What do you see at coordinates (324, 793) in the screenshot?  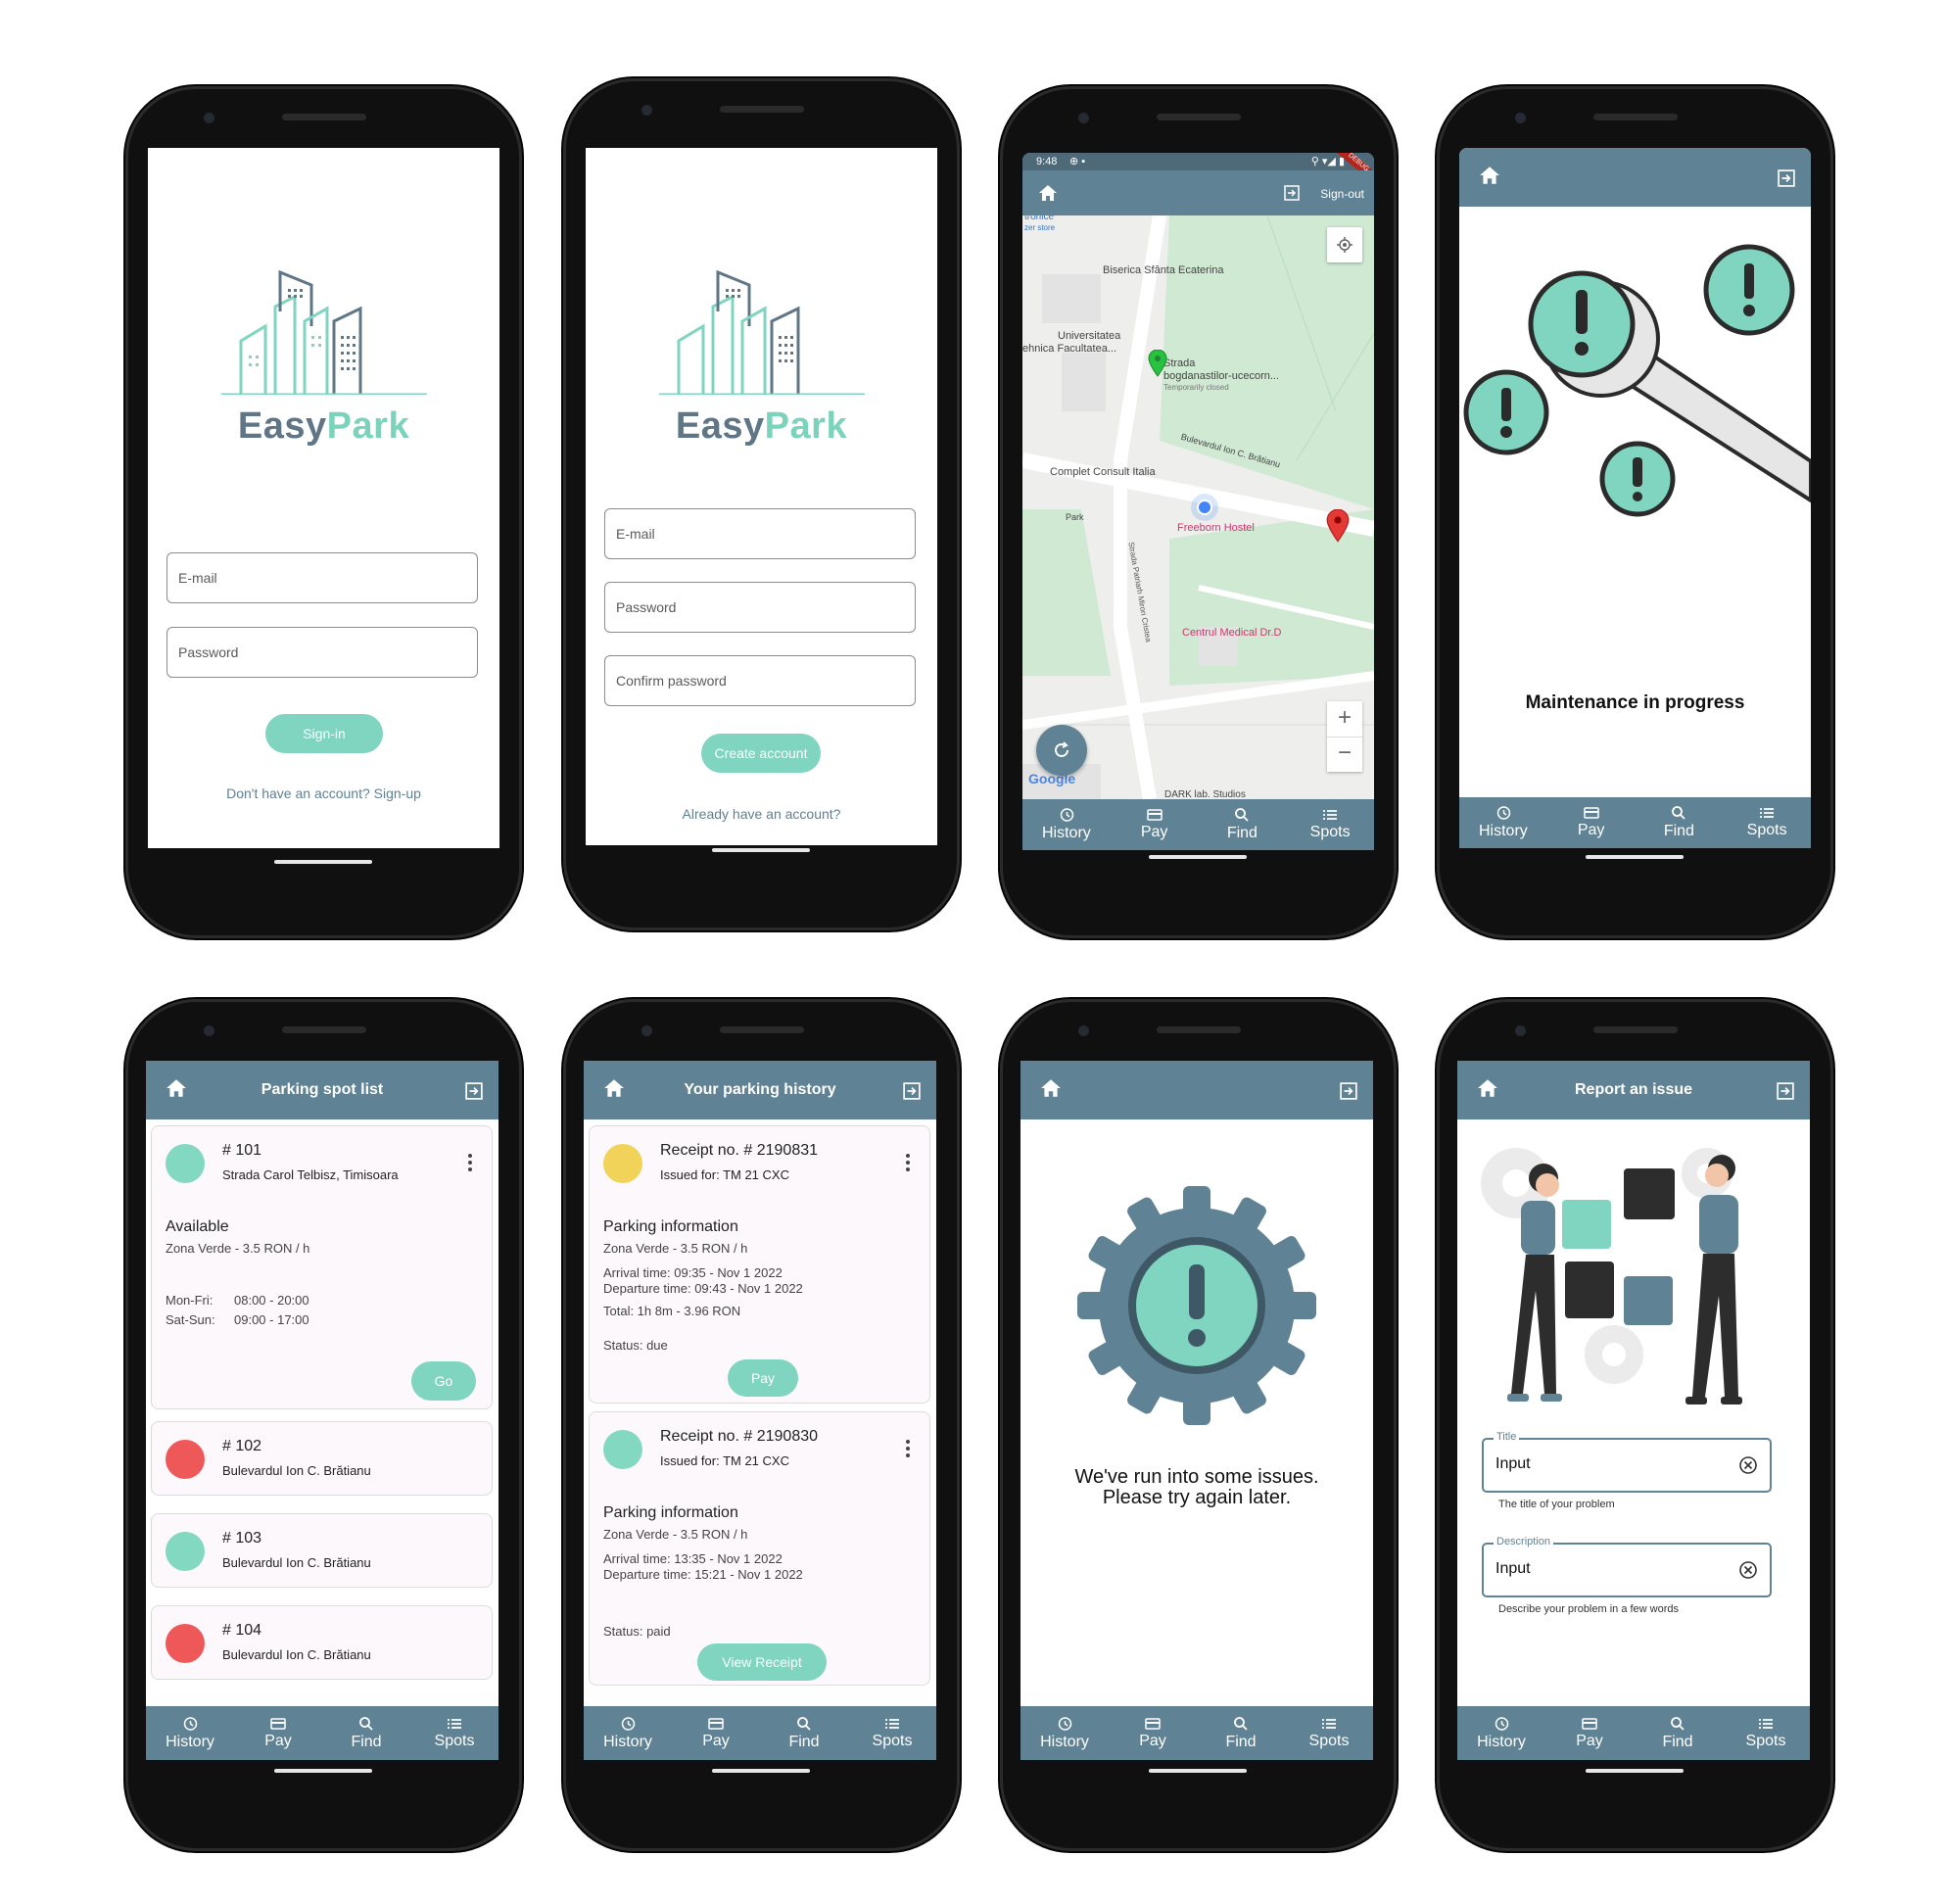 I see `signup-link: Don't have an account? Sign-up` at bounding box center [324, 793].